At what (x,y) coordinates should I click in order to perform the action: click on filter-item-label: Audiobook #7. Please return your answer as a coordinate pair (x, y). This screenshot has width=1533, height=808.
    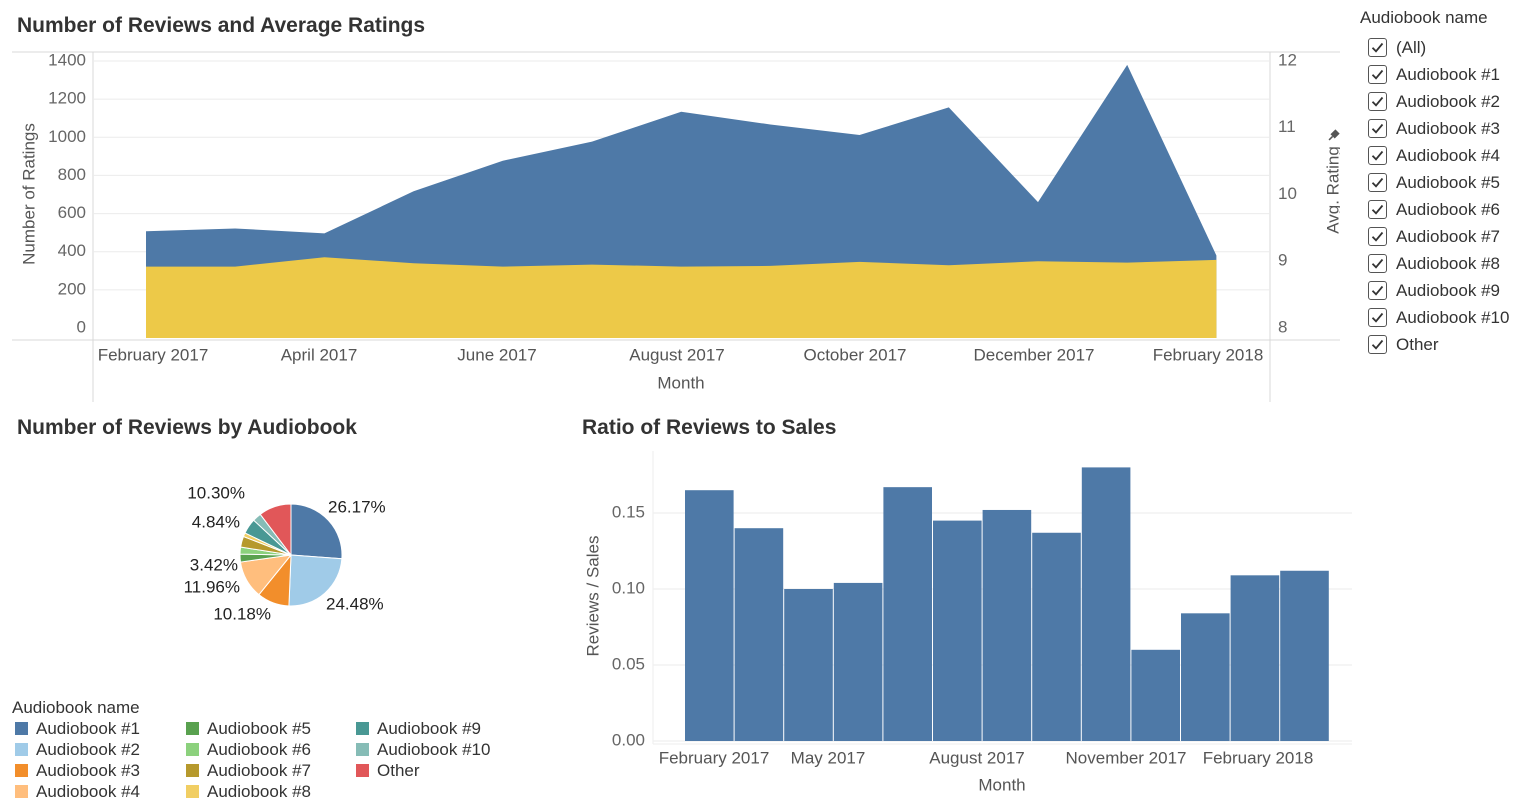
    Looking at the image, I should click on (1448, 236).